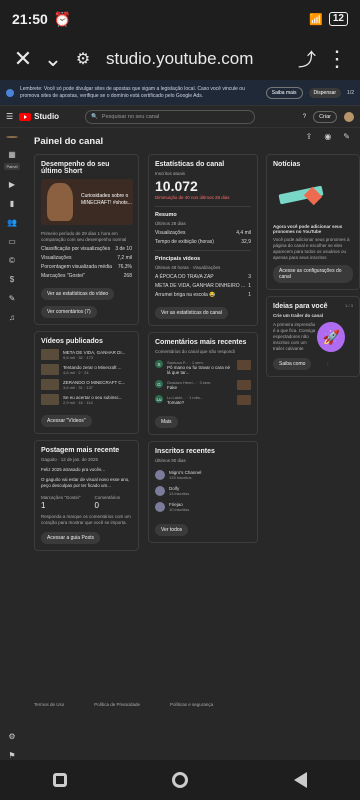 The height and width of the screenshot is (800, 360). Describe the element at coordinates (12, 222) in the screenshot. I see `community-icon: 👥` at that location.